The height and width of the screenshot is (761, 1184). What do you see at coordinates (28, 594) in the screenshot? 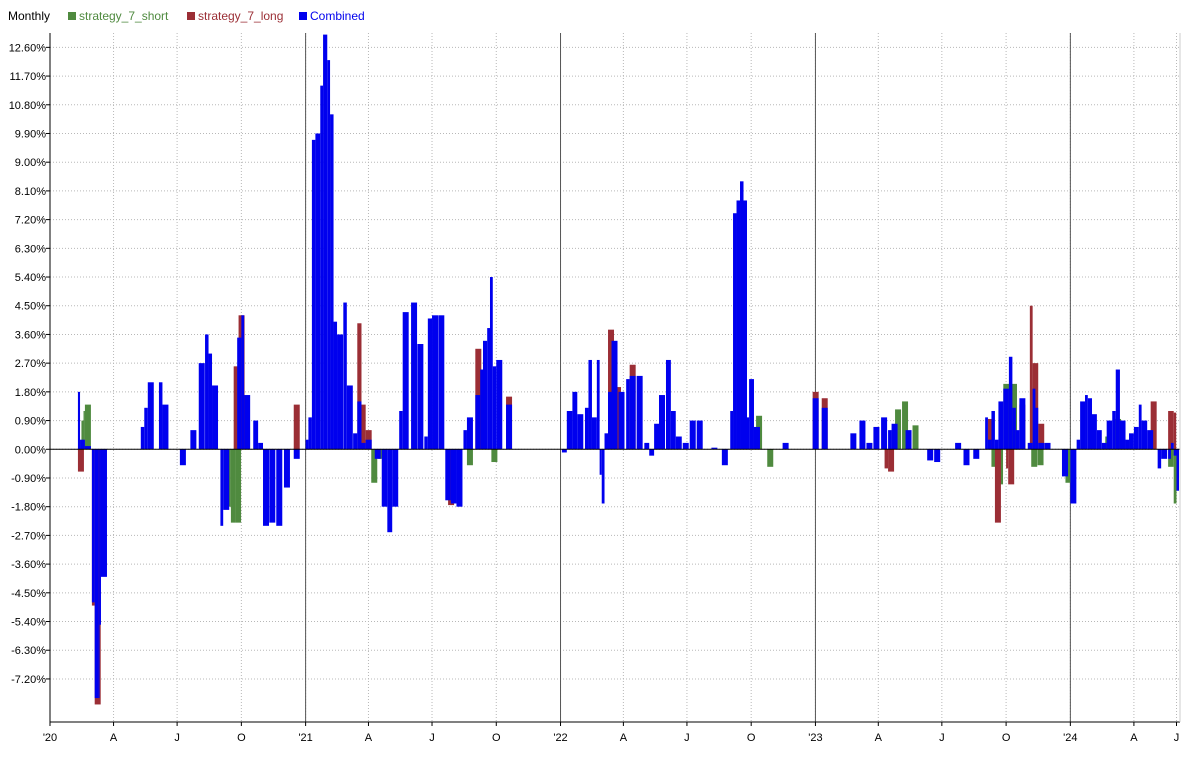
I see `y-tick-label: -4.50%` at bounding box center [28, 594].